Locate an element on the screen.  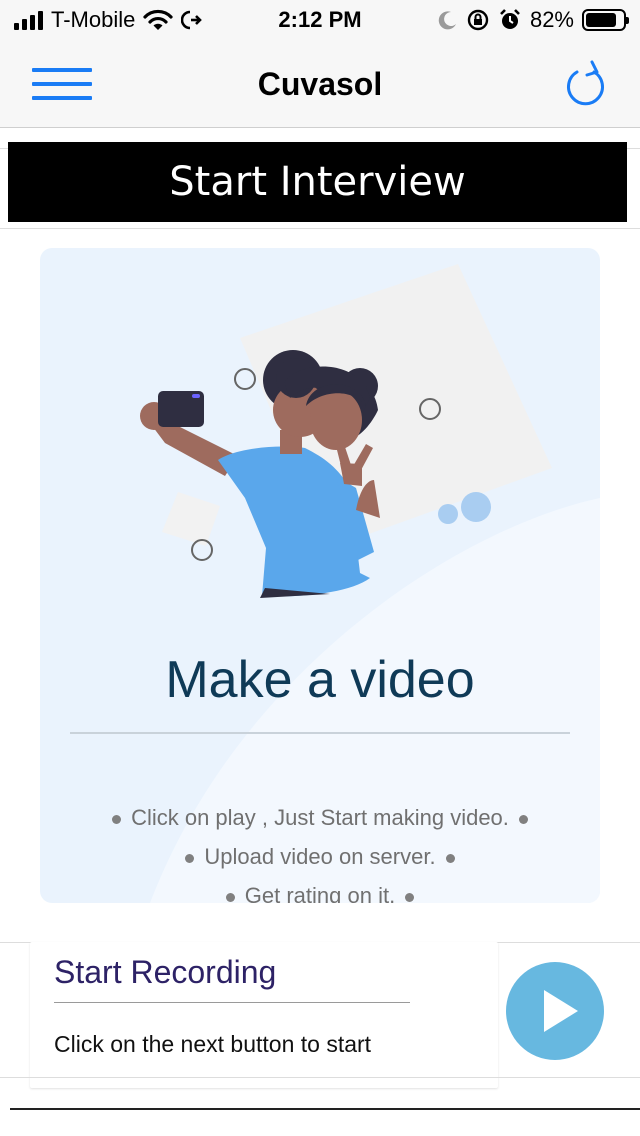
list-item: Get rating on it. is located at coordinates (320, 889).